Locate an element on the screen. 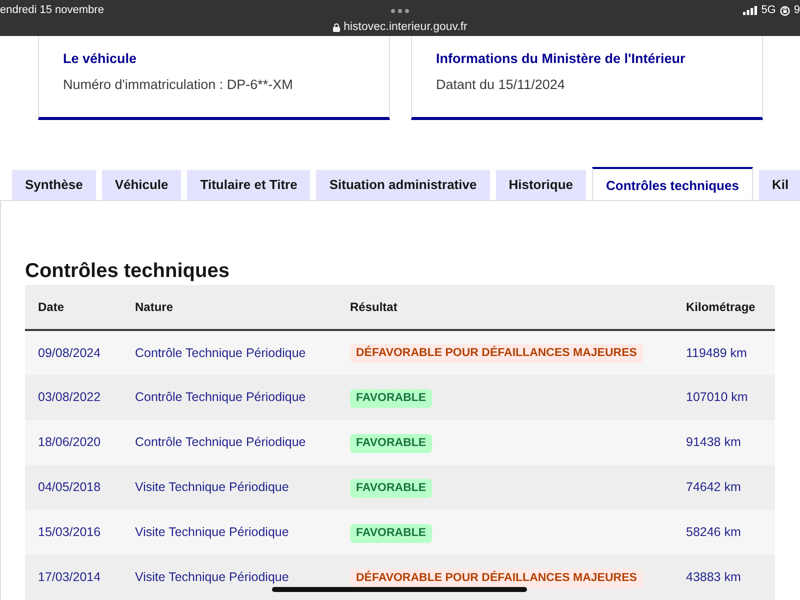 The height and width of the screenshot is (600, 800). signal-bars-icon is located at coordinates (750, 10).